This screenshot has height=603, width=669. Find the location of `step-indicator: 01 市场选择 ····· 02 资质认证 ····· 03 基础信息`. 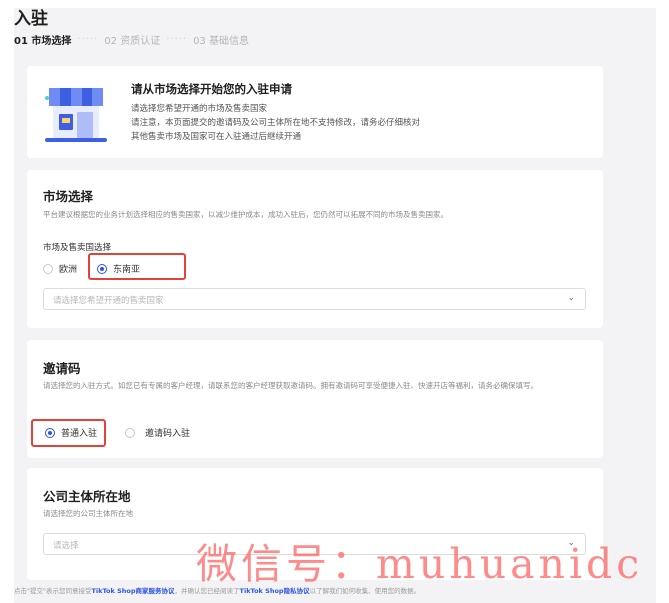

step-indicator: 01 市场选择 ····· 02 资质认证 ····· 03 基础信息 is located at coordinates (131, 39).